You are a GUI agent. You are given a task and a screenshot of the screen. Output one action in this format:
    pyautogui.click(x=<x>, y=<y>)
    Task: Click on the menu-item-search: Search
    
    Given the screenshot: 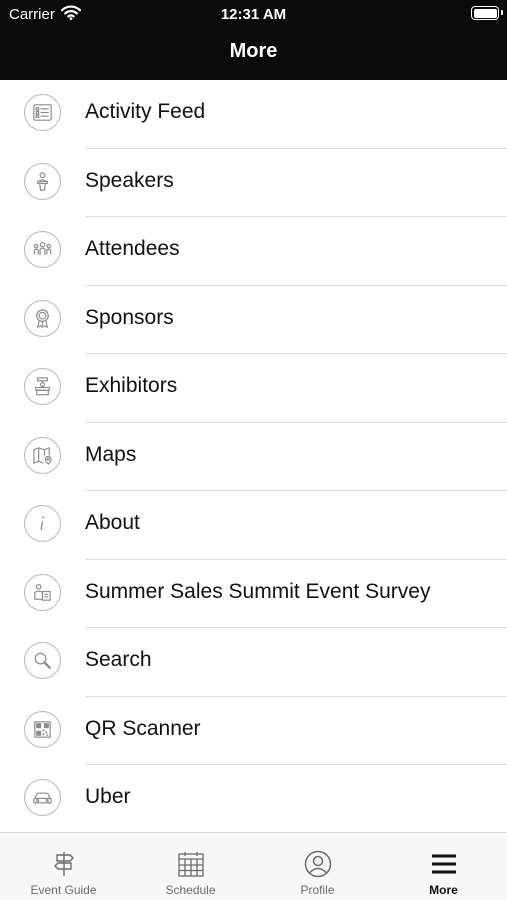 What is the action you would take?
    pyautogui.click(x=253, y=662)
    